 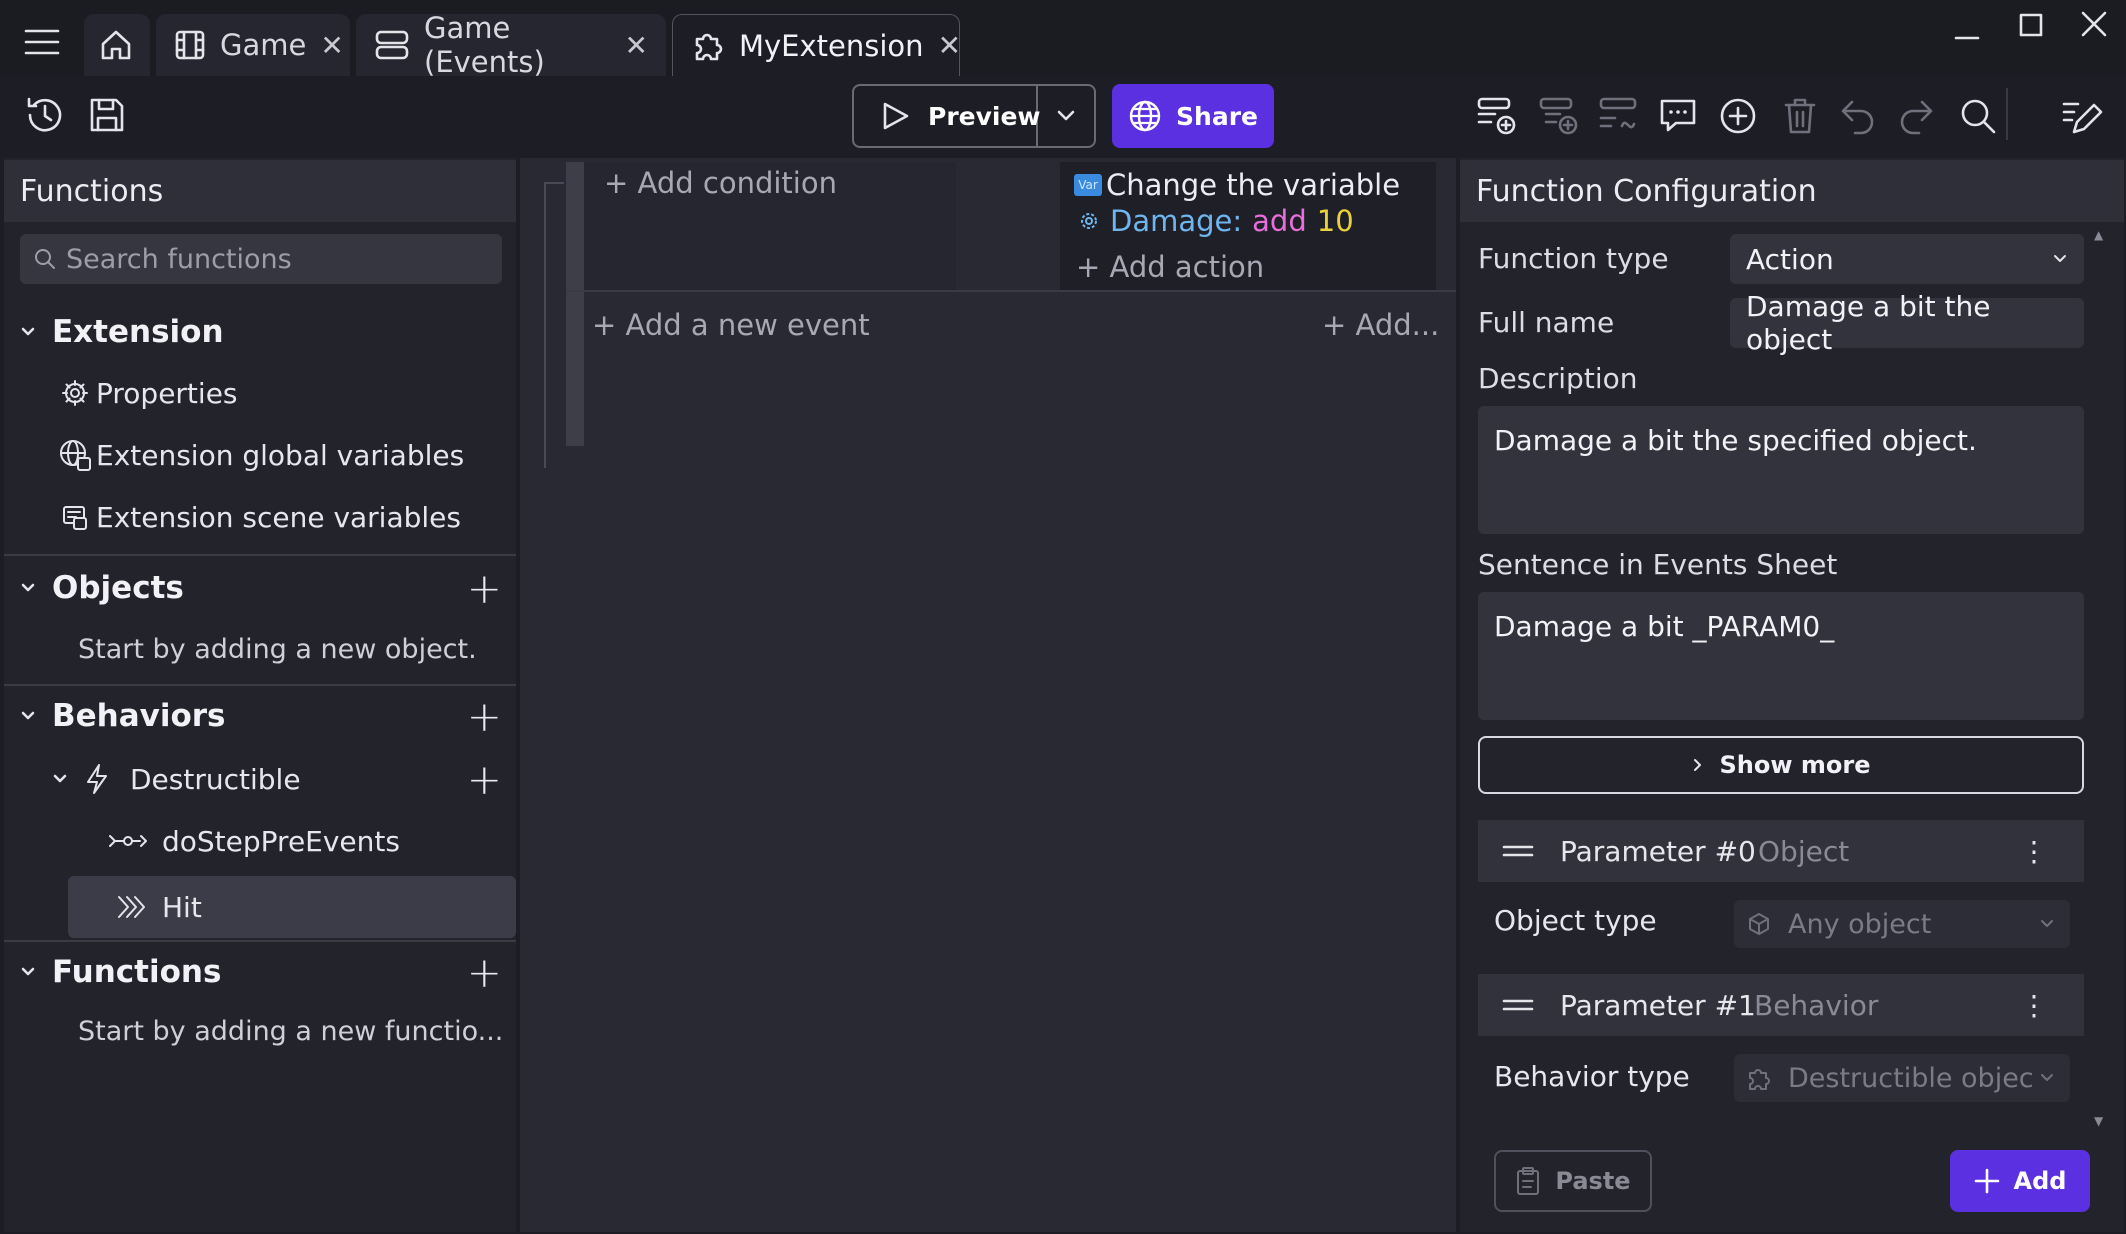 I want to click on share-label: Share, so click(x=1217, y=116).